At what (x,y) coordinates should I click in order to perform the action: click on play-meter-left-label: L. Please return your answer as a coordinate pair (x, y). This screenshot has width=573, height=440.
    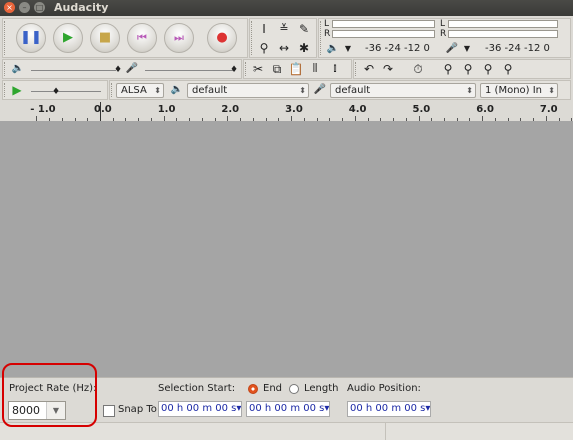
    Looking at the image, I should click on (327, 24).